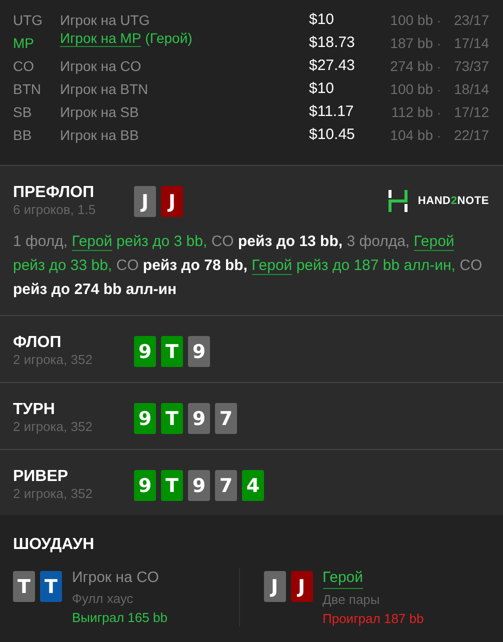 The width and height of the screenshot is (503, 642). What do you see at coordinates (99, 135) in the screenshot?
I see `player-name: Игрок на BB` at bounding box center [99, 135].